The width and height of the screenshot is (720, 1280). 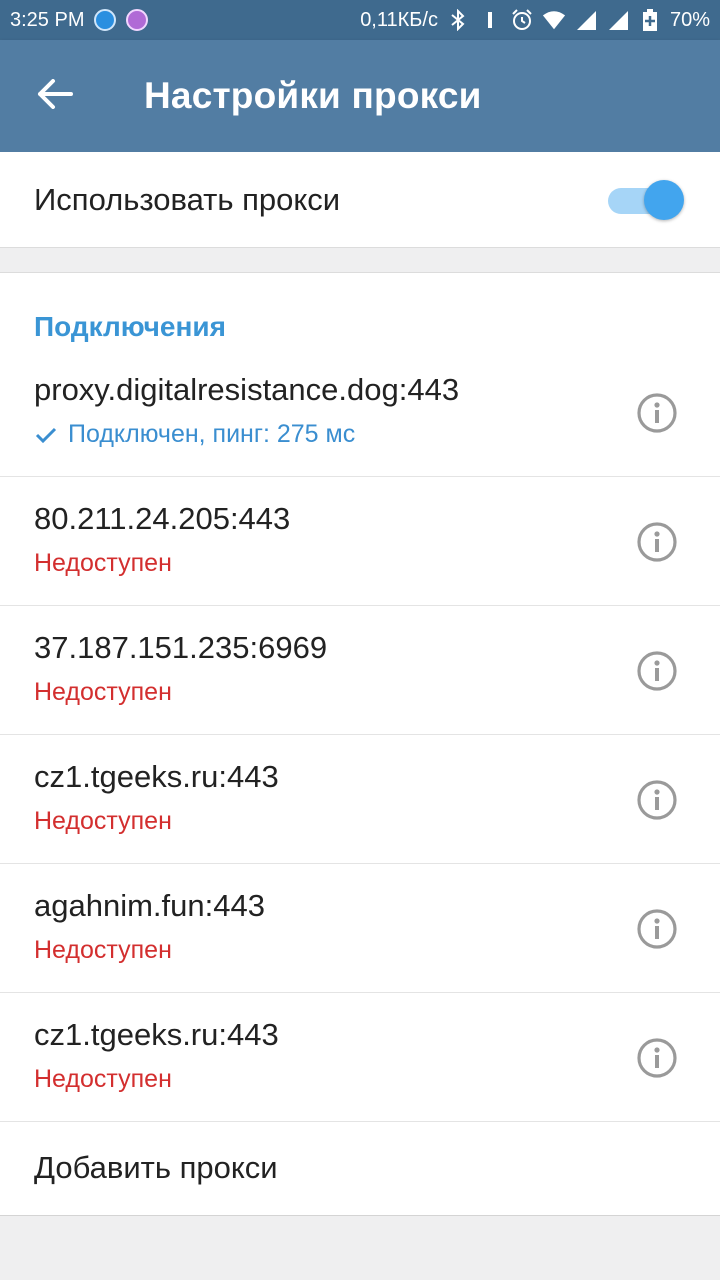 I want to click on battery-icon, so click(x=650, y=20).